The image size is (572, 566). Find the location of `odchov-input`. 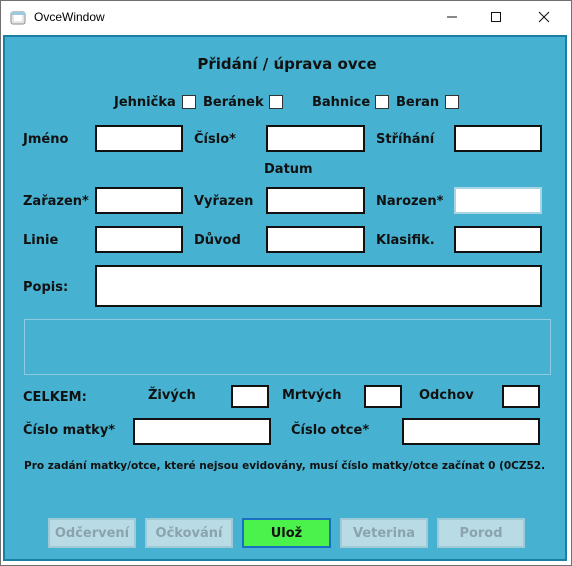

odchov-input is located at coordinates (521, 396).